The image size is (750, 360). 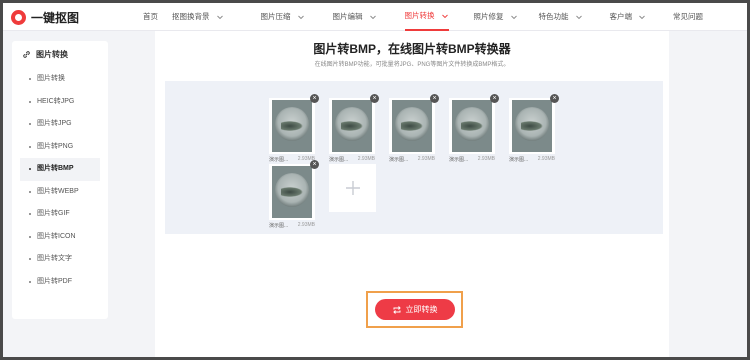 What do you see at coordinates (419, 15) in the screenshot?
I see `nav-item-label: 图片转换` at bounding box center [419, 15].